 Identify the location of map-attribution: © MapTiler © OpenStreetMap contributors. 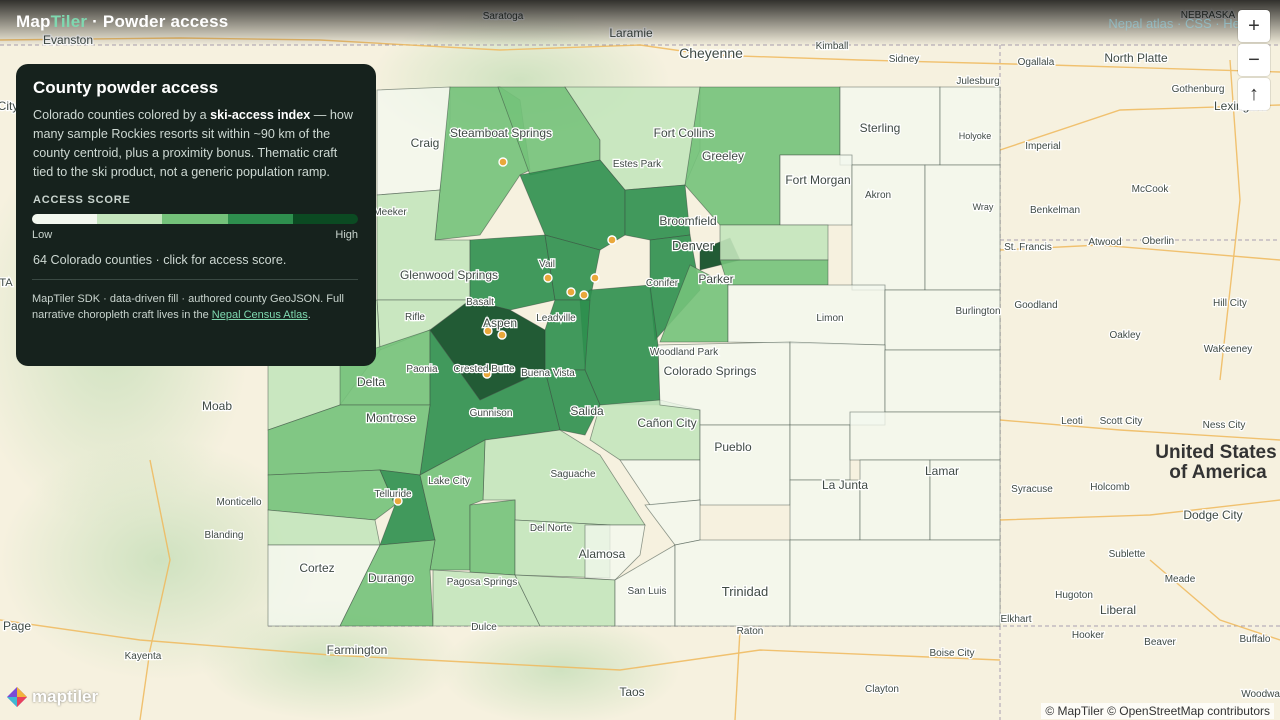
(1157, 711).